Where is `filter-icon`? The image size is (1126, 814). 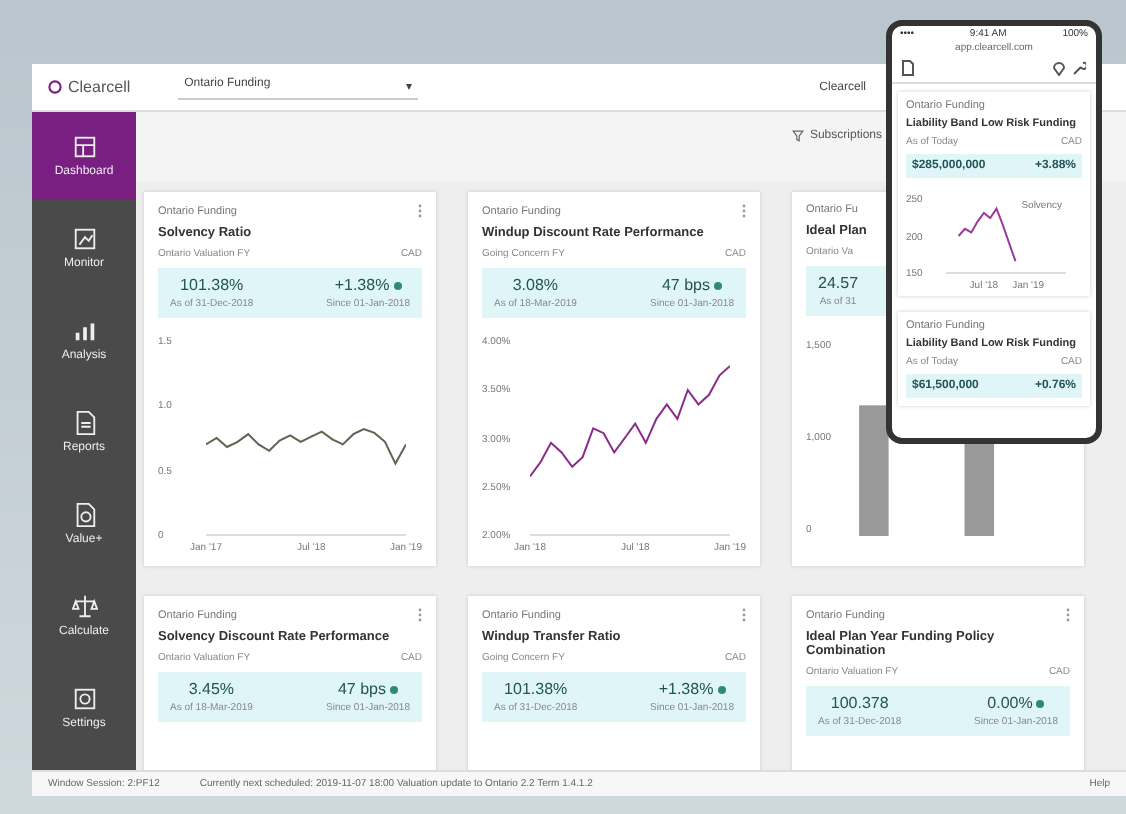 filter-icon is located at coordinates (797, 136).